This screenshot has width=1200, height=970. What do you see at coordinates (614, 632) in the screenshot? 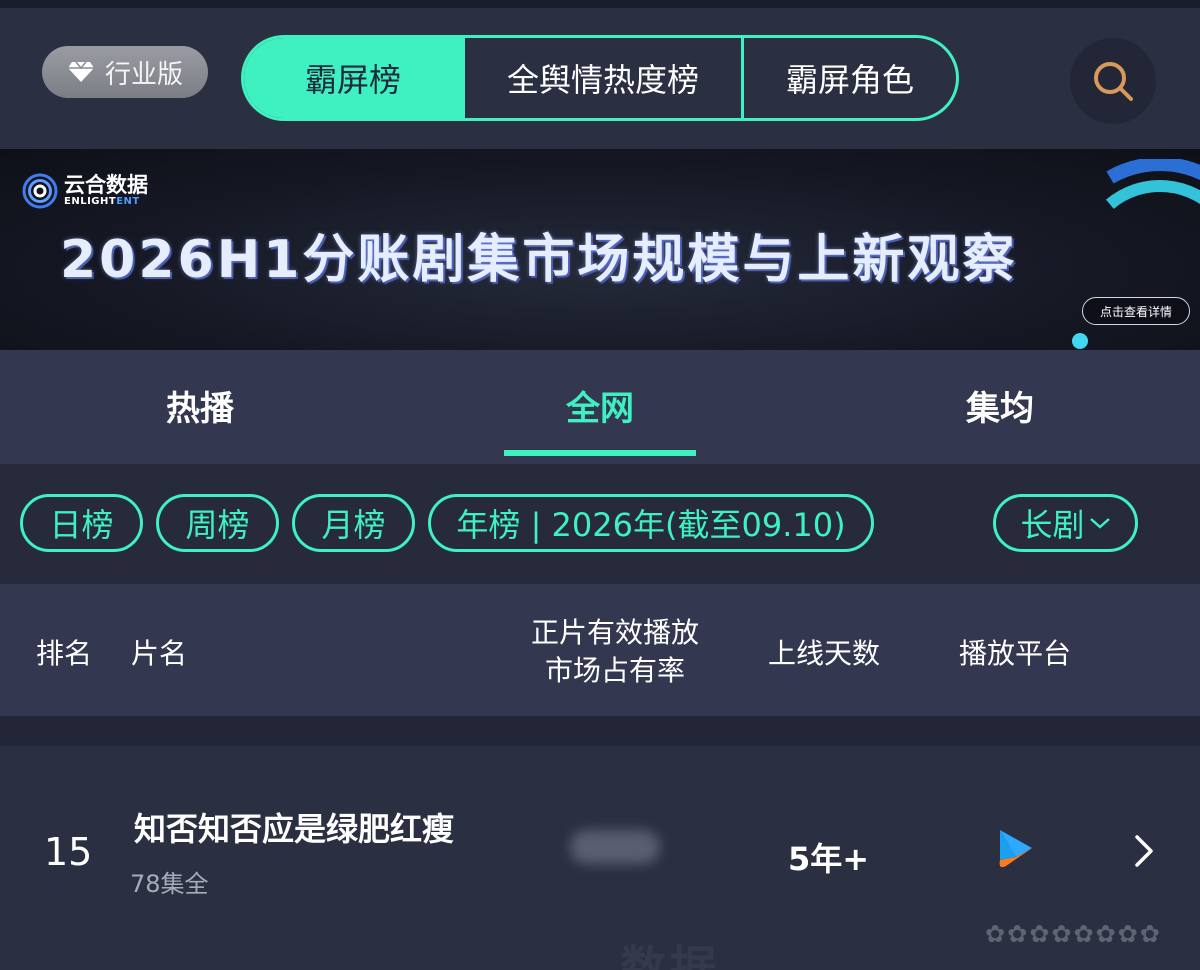
I see `market-share-header-line1: 正片有效播放` at bounding box center [614, 632].